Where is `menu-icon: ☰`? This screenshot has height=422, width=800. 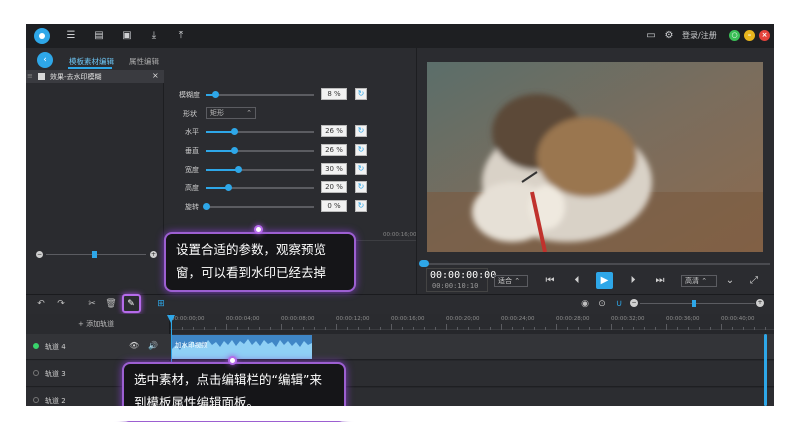 menu-icon: ☰ is located at coordinates (71, 36).